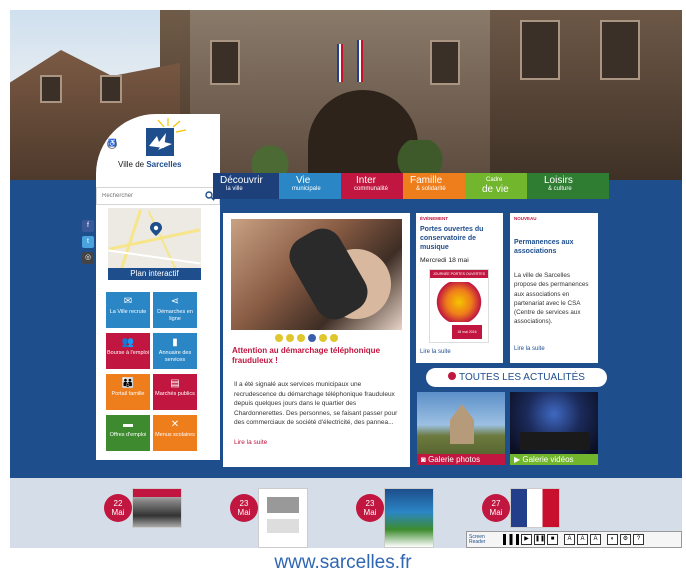 The height and width of the screenshot is (580, 686). Describe the element at coordinates (625, 539) in the screenshot. I see `settings-button: ⚙` at that location.